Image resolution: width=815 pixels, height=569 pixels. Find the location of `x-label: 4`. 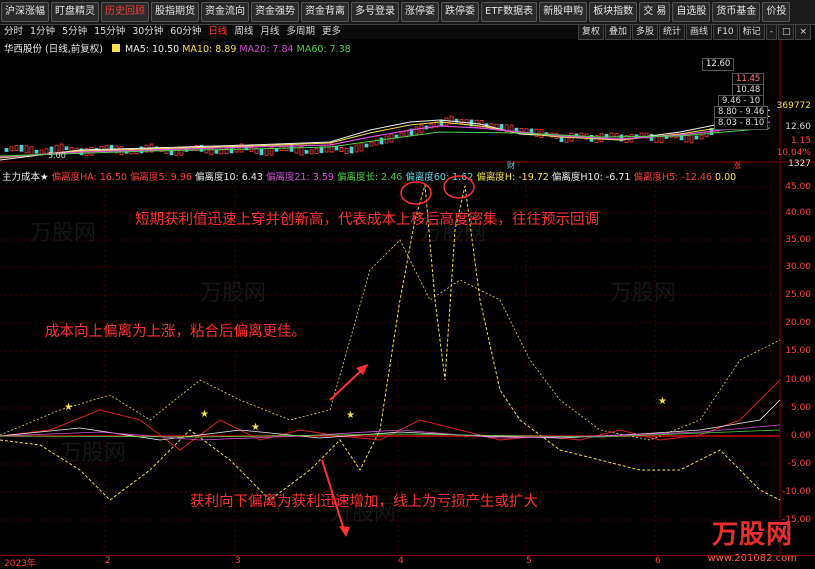

x-label: 4 is located at coordinates (401, 561).